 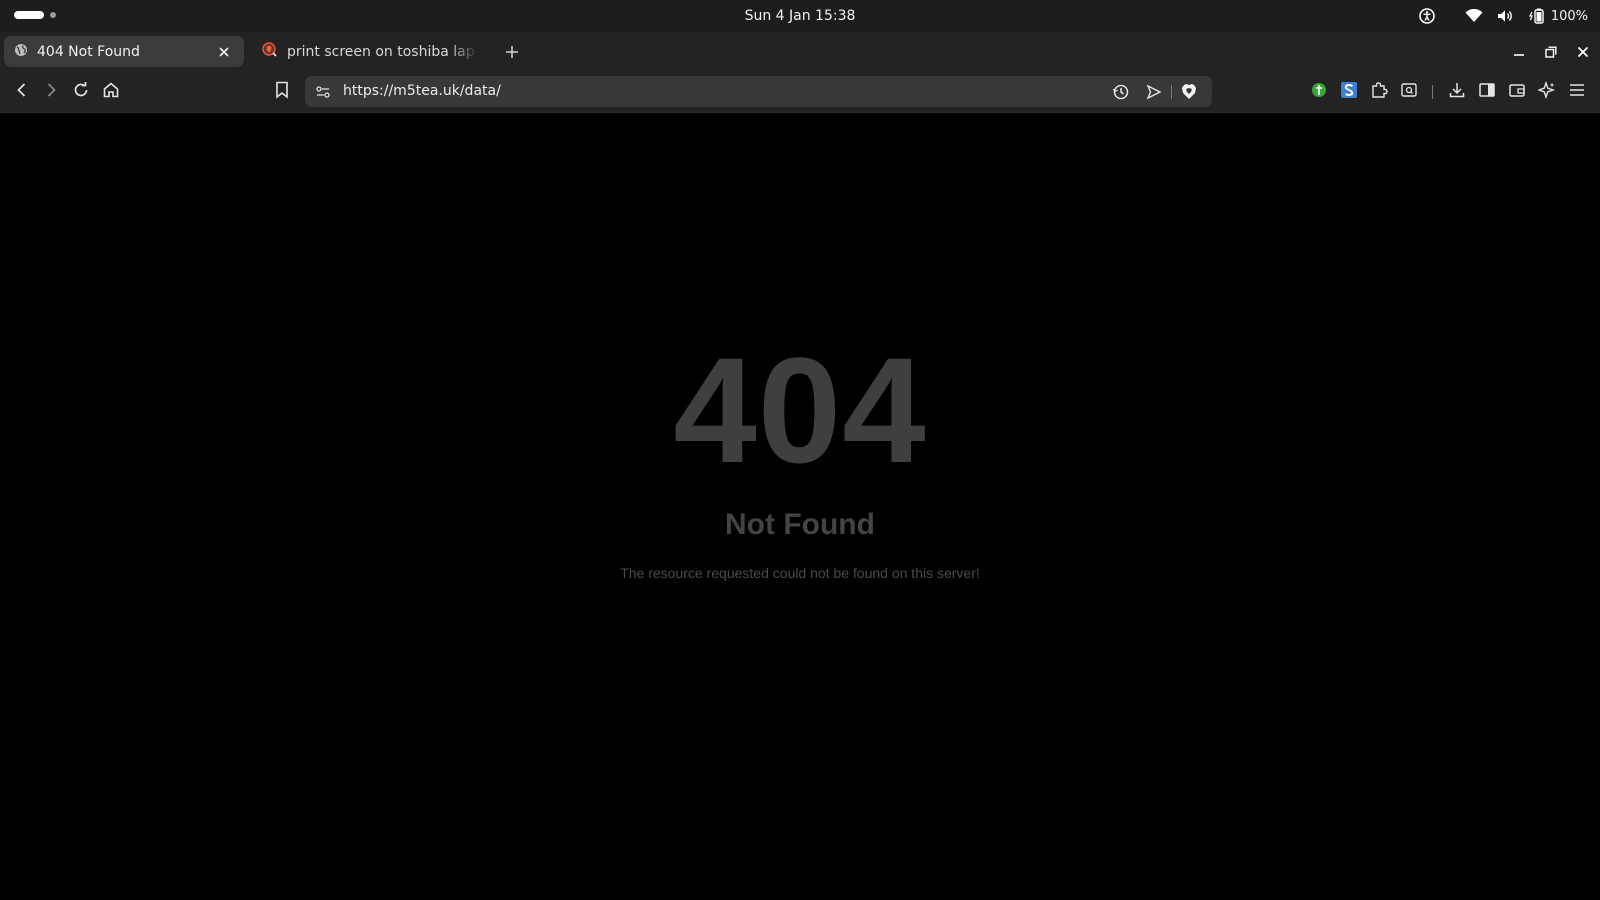 I want to click on new-tab-button, so click(x=512, y=53).